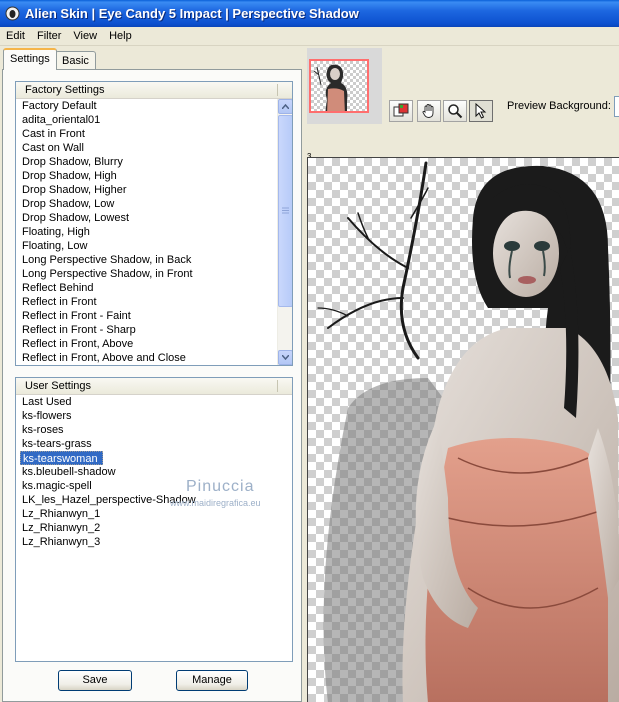 The image size is (619, 702). I want to click on factory-settings-header-label: Factory Settings, so click(65, 90).